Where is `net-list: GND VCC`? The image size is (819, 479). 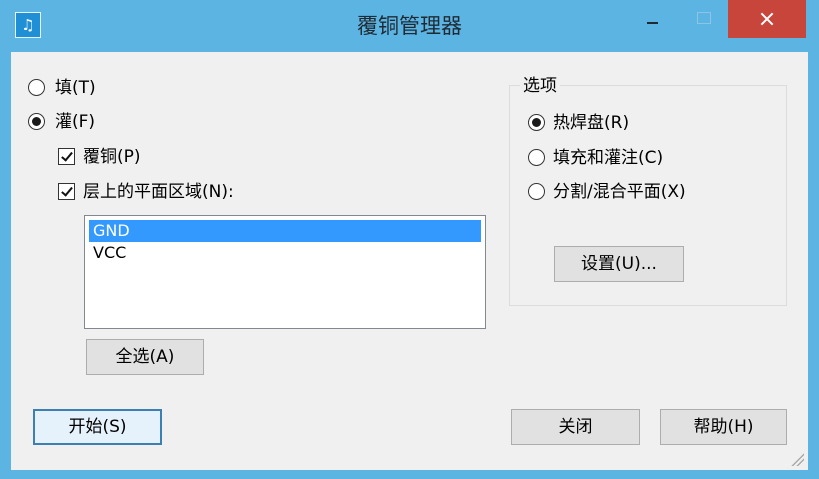
net-list: GND VCC is located at coordinates (285, 272).